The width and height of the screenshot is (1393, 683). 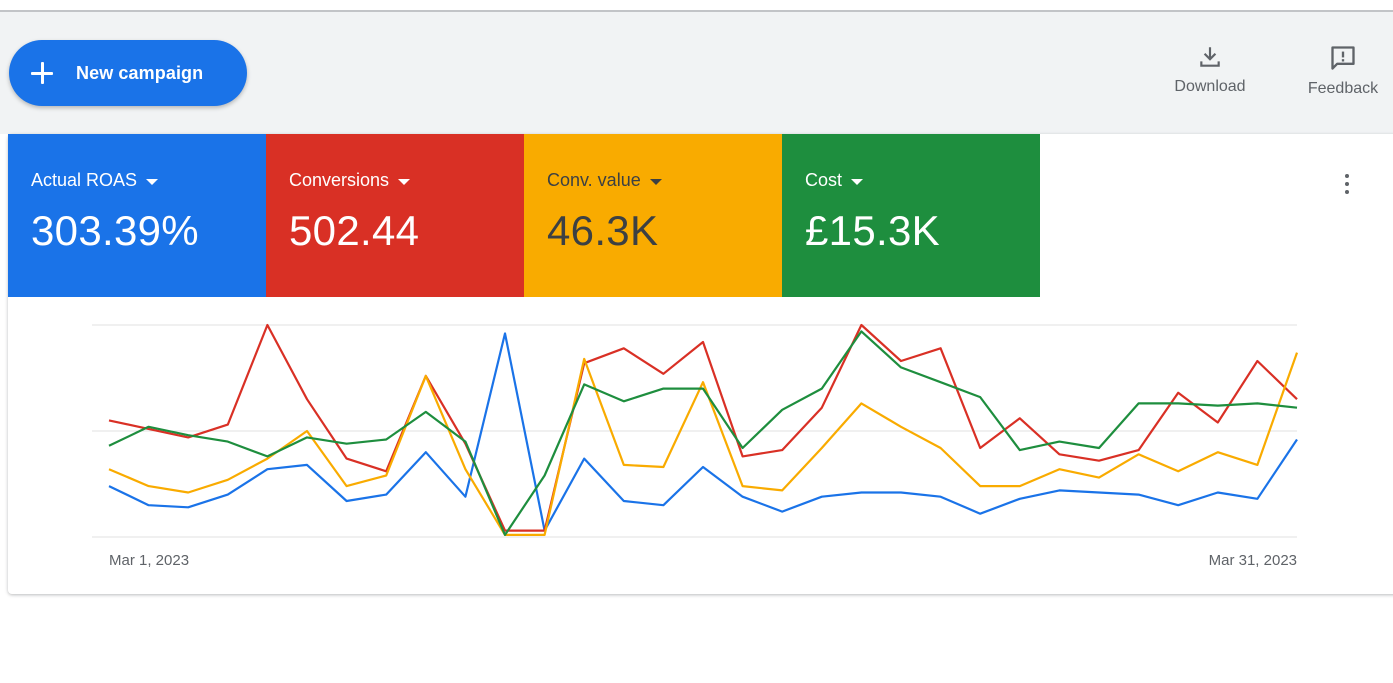 What do you see at coordinates (1210, 70) in the screenshot?
I see `download-button: Download` at bounding box center [1210, 70].